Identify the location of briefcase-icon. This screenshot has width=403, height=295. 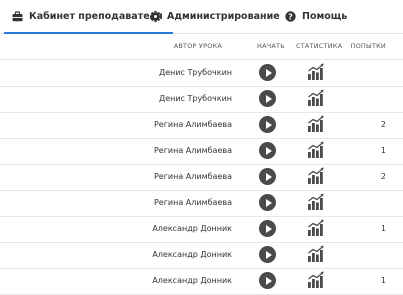
(17, 16).